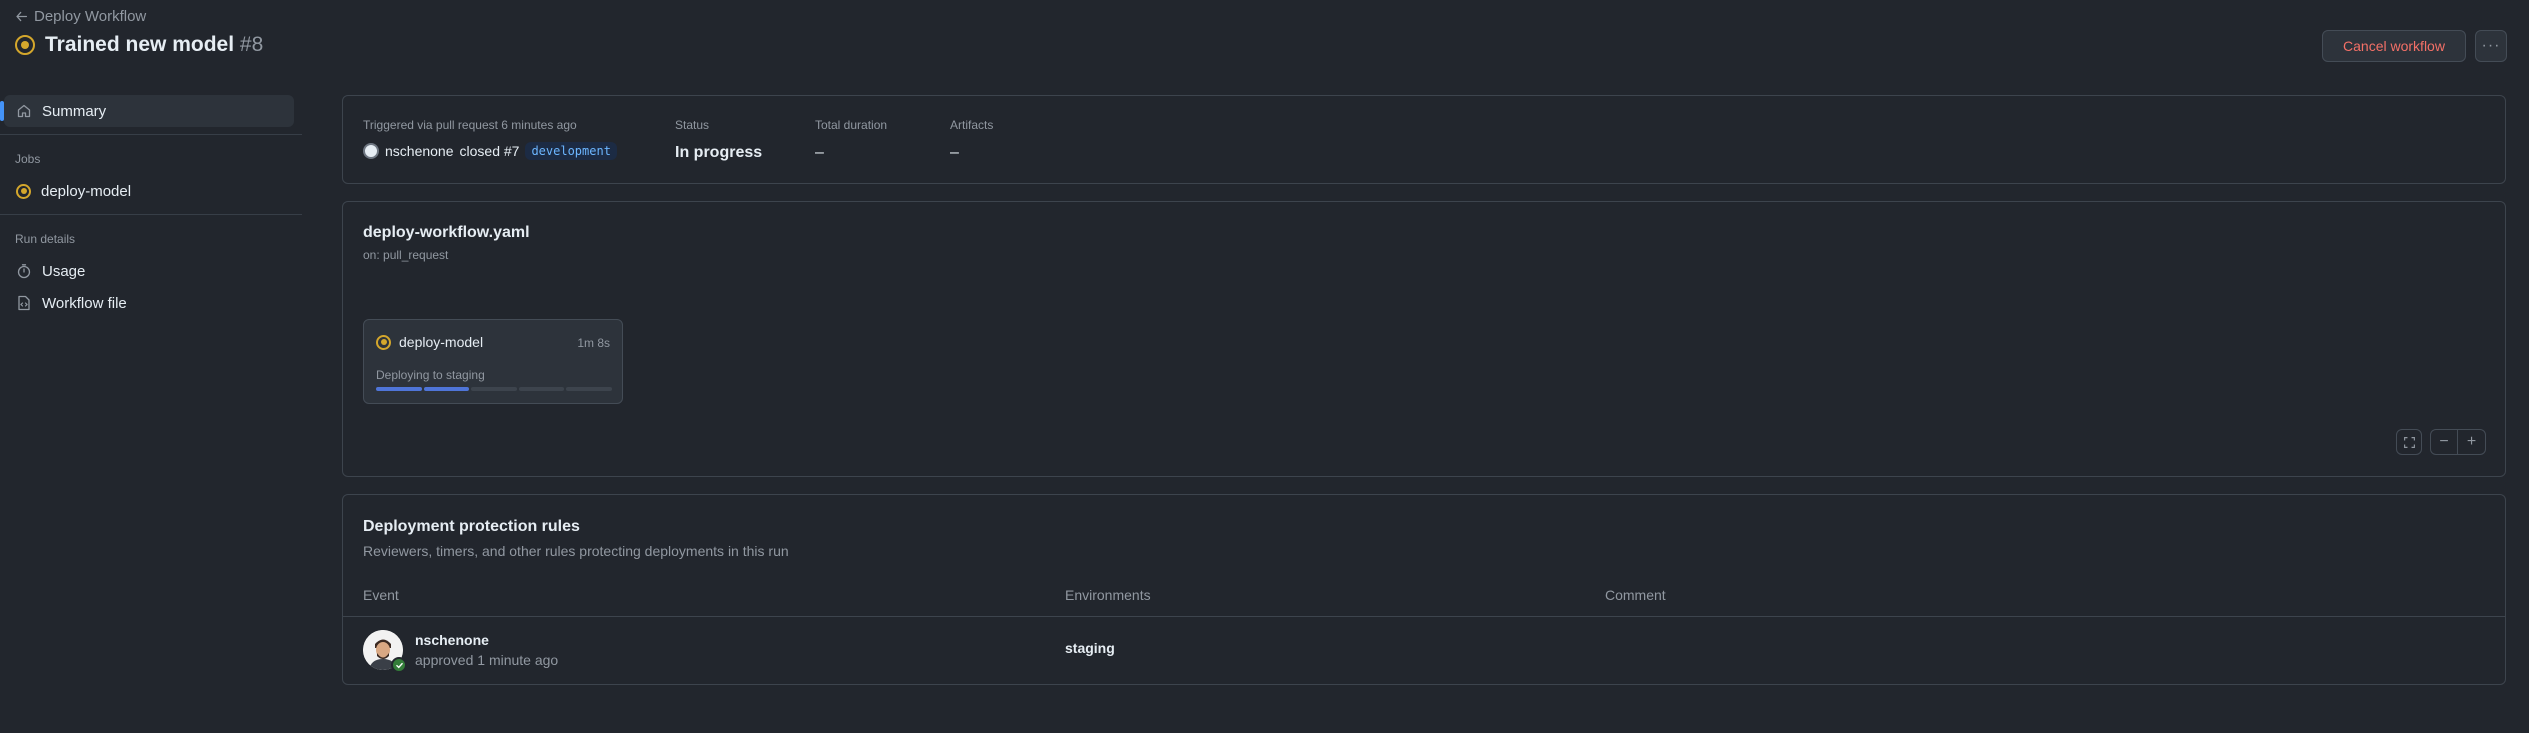 This screenshot has width=2529, height=733. Describe the element at coordinates (149, 271) in the screenshot. I see `sidebar-item-usage: Usage` at that location.